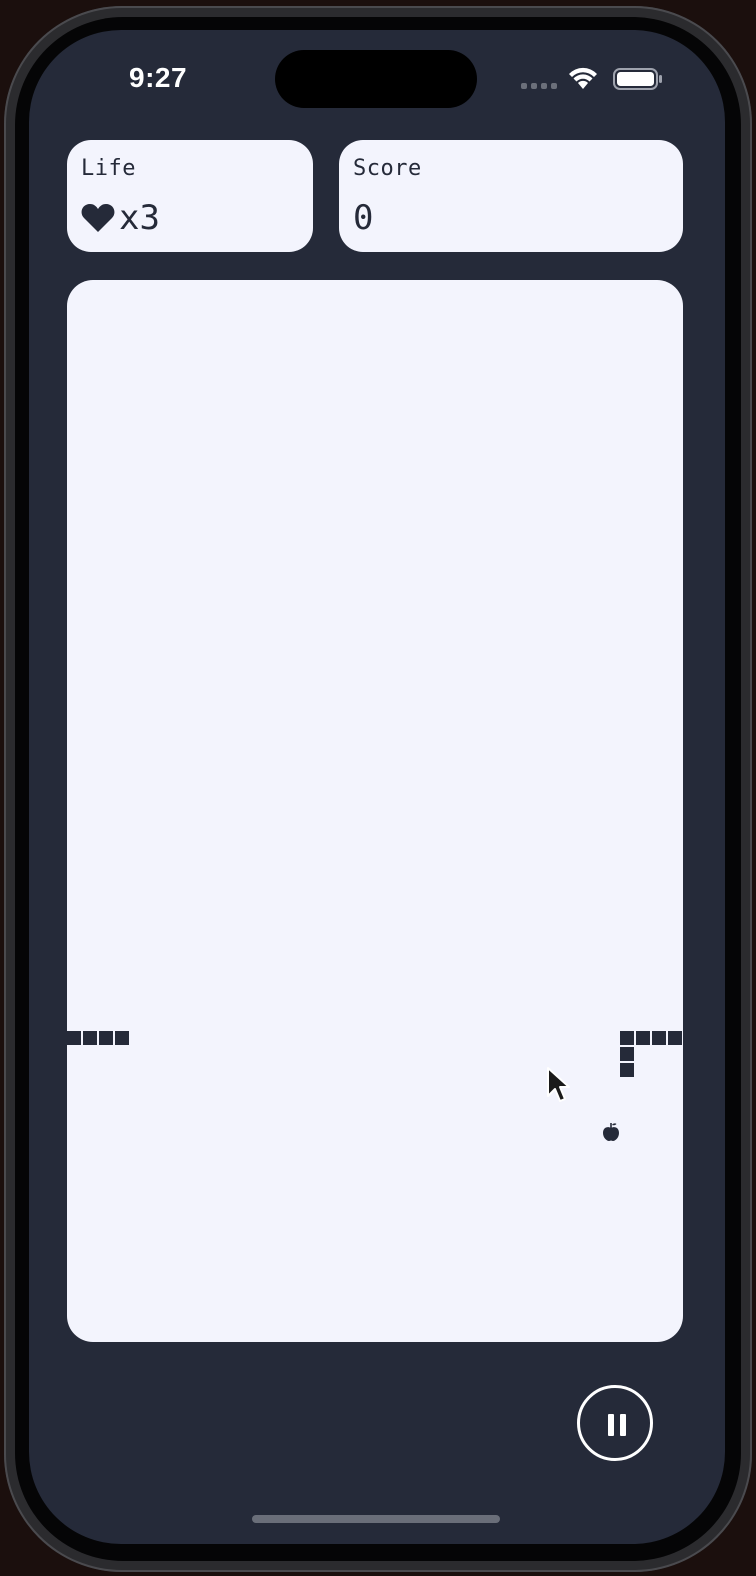  Describe the element at coordinates (139, 218) in the screenshot. I see `life-count: x3` at that location.